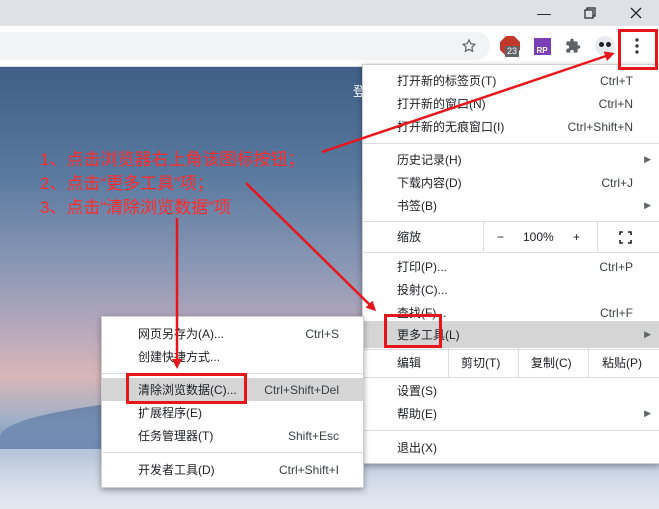 The height and width of the screenshot is (509, 659). What do you see at coordinates (311, 247) in the screenshot?
I see `arrow-to-more-tools` at bounding box center [311, 247].